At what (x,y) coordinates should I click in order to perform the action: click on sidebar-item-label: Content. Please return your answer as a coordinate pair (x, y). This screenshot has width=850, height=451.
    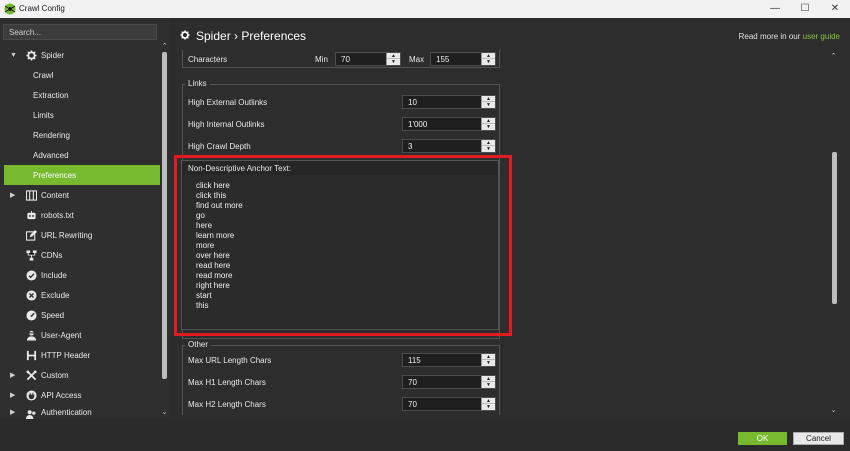
    Looking at the image, I should click on (55, 195).